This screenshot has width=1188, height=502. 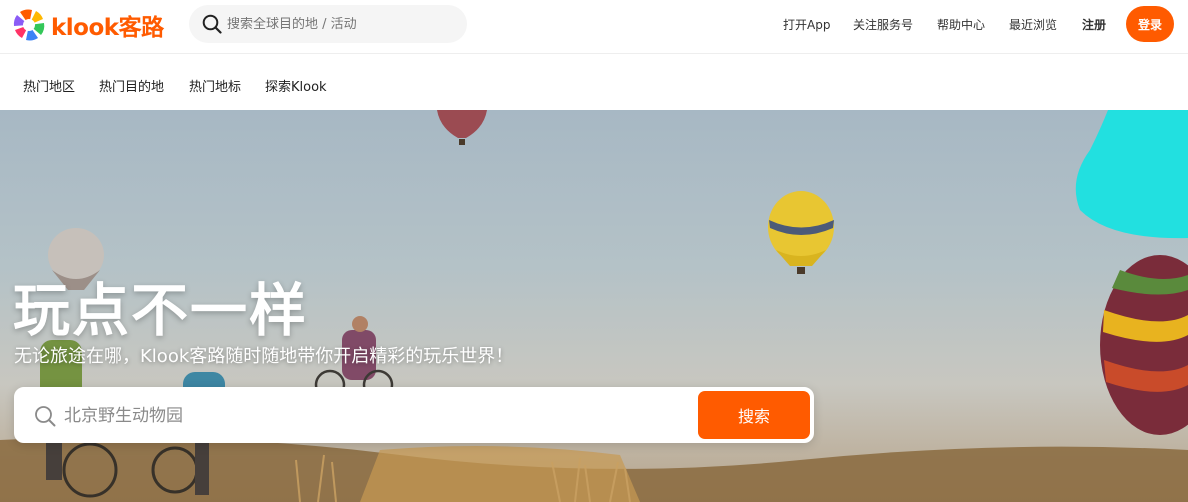 What do you see at coordinates (883, 24) in the screenshot?
I see `follow-account-link: 关注服务号` at bounding box center [883, 24].